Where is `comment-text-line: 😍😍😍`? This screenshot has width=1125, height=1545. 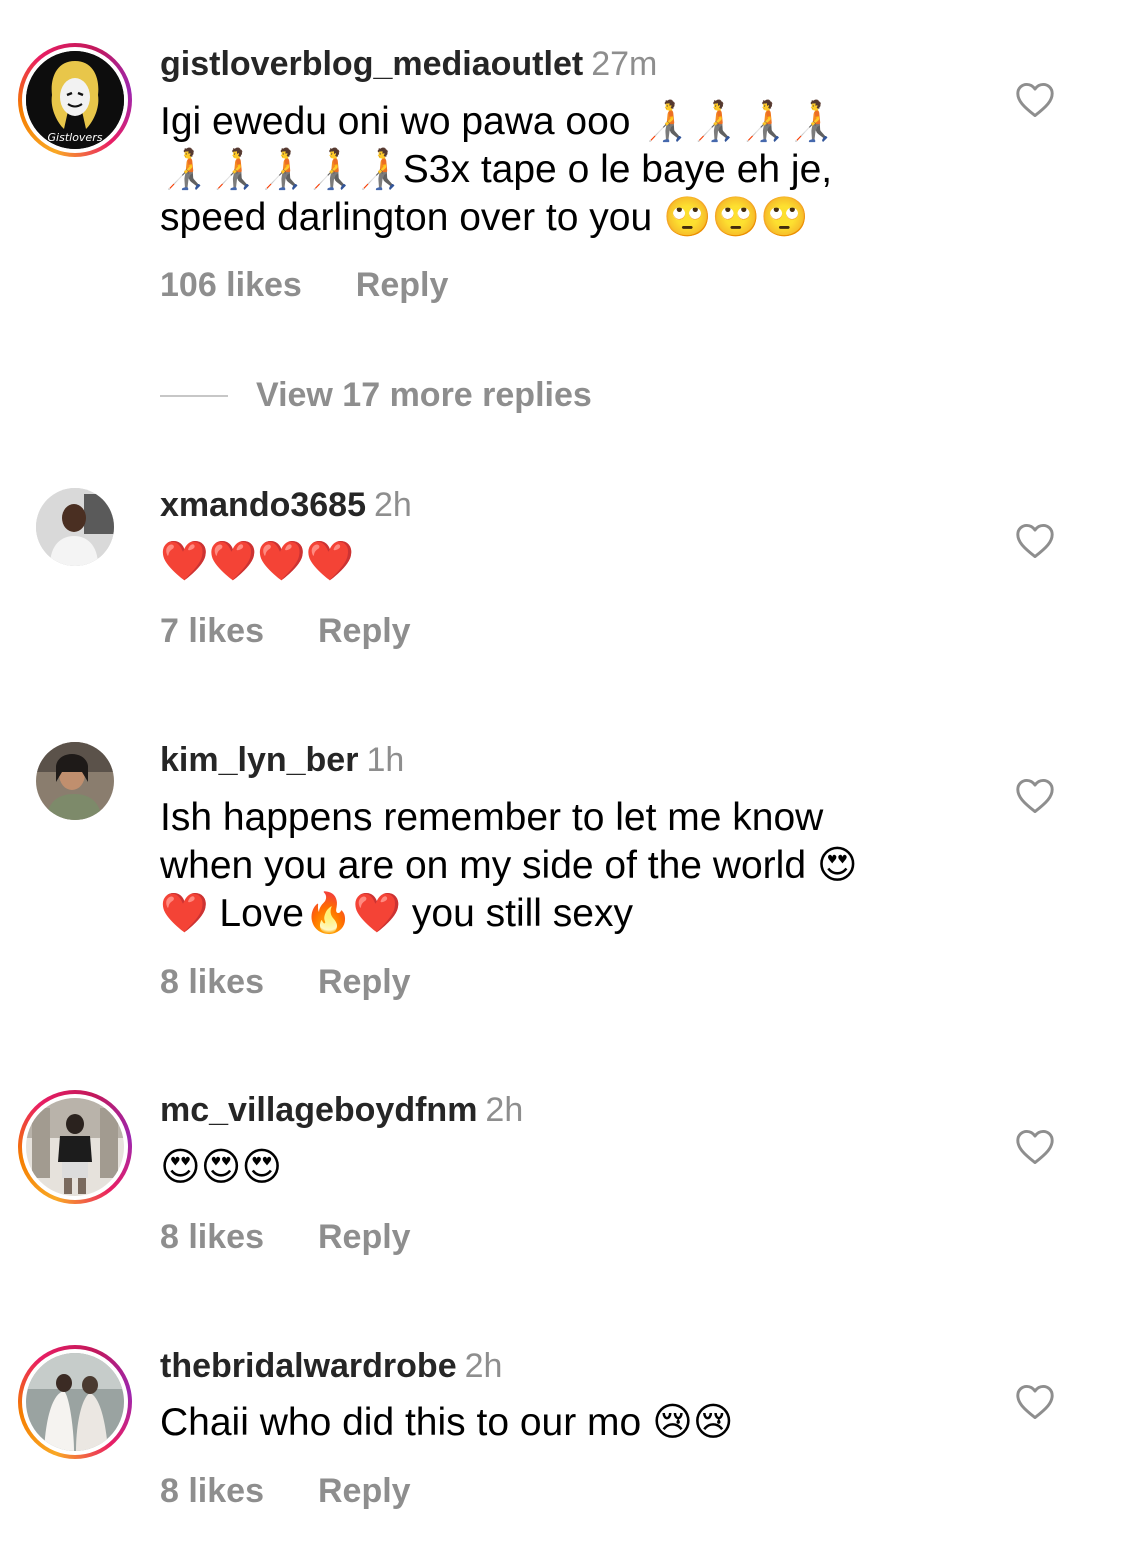 comment-text-line: 😍😍😍 is located at coordinates (221, 1167).